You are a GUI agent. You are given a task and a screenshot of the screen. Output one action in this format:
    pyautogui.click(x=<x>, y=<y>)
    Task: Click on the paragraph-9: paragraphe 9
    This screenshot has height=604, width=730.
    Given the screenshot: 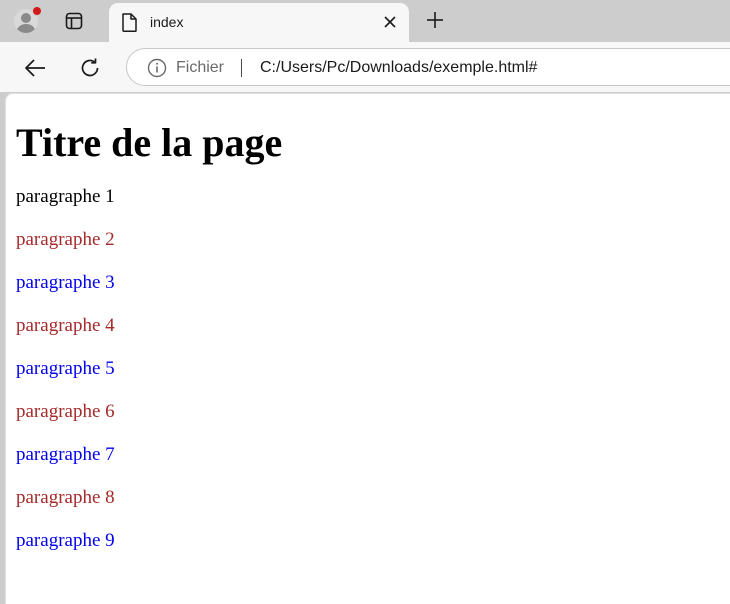 What is the action you would take?
    pyautogui.click(x=65, y=540)
    